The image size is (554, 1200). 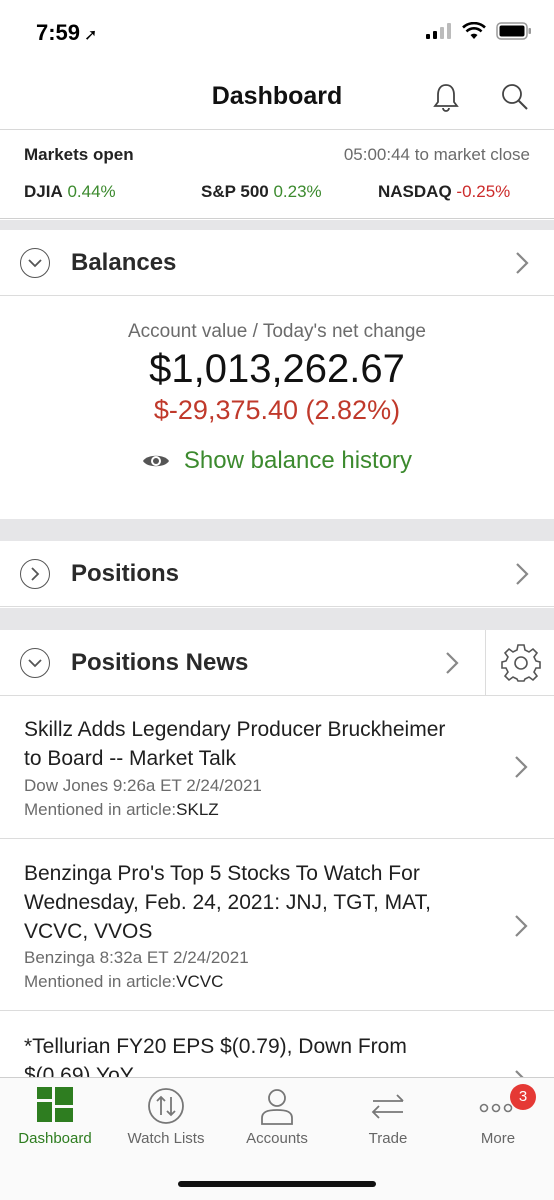 What do you see at coordinates (388, 1138) in the screenshot?
I see `tab-label: Trade` at bounding box center [388, 1138].